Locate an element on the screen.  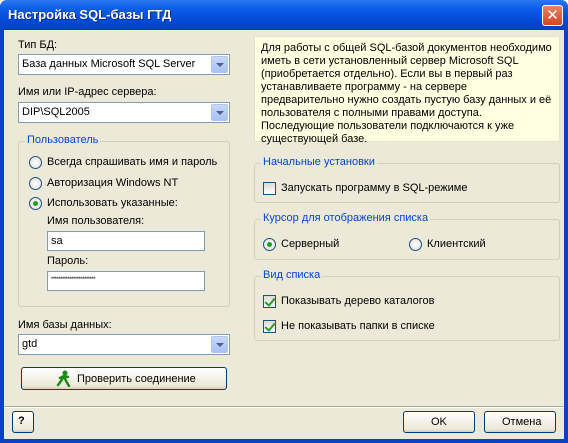
title-bar: Настройка SQL-базы ГТД ✕ is located at coordinates (284, 15).